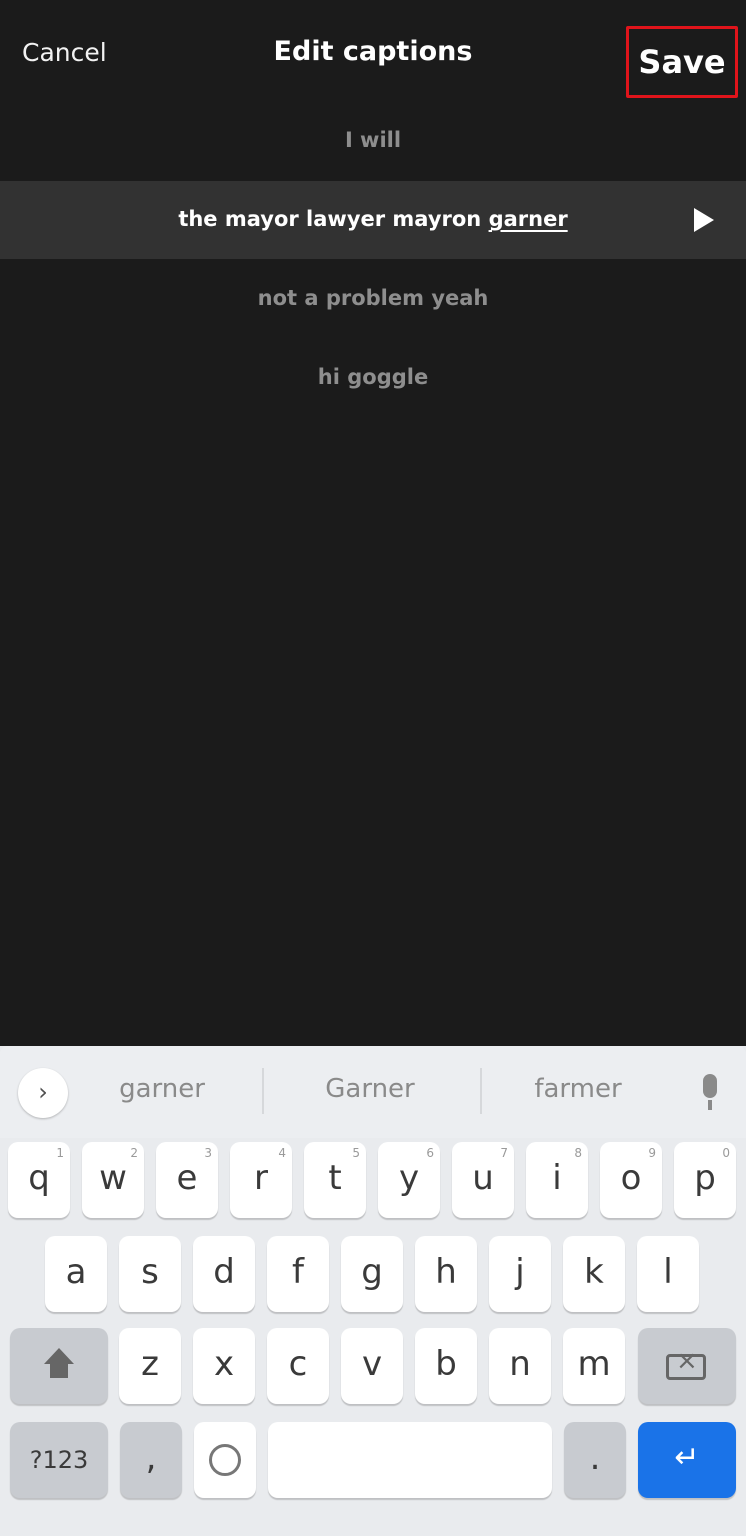 The height and width of the screenshot is (1536, 746). What do you see at coordinates (298, 1274) in the screenshot?
I see `key-f: f` at bounding box center [298, 1274].